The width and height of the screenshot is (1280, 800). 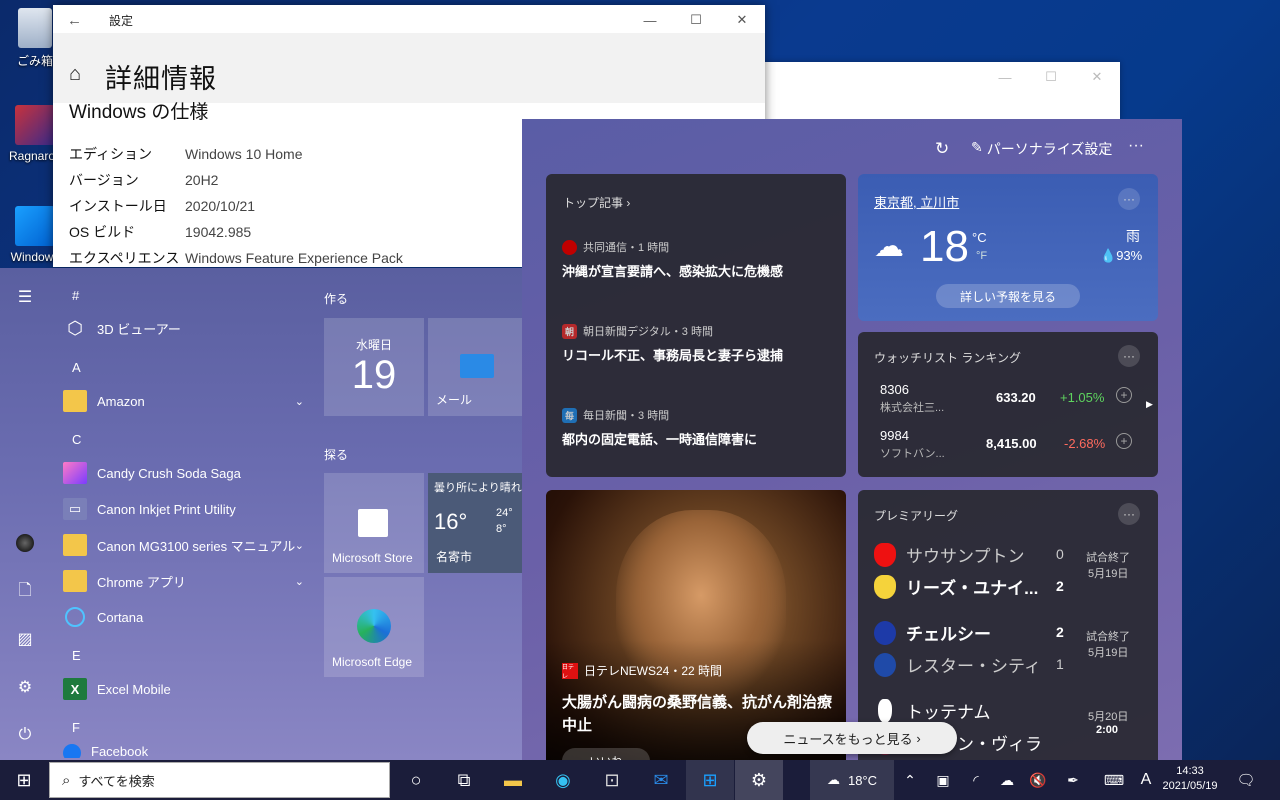 What do you see at coordinates (179, 473) in the screenshot?
I see `app-candy-crush: Candy Crush Soda Saga` at bounding box center [179, 473].